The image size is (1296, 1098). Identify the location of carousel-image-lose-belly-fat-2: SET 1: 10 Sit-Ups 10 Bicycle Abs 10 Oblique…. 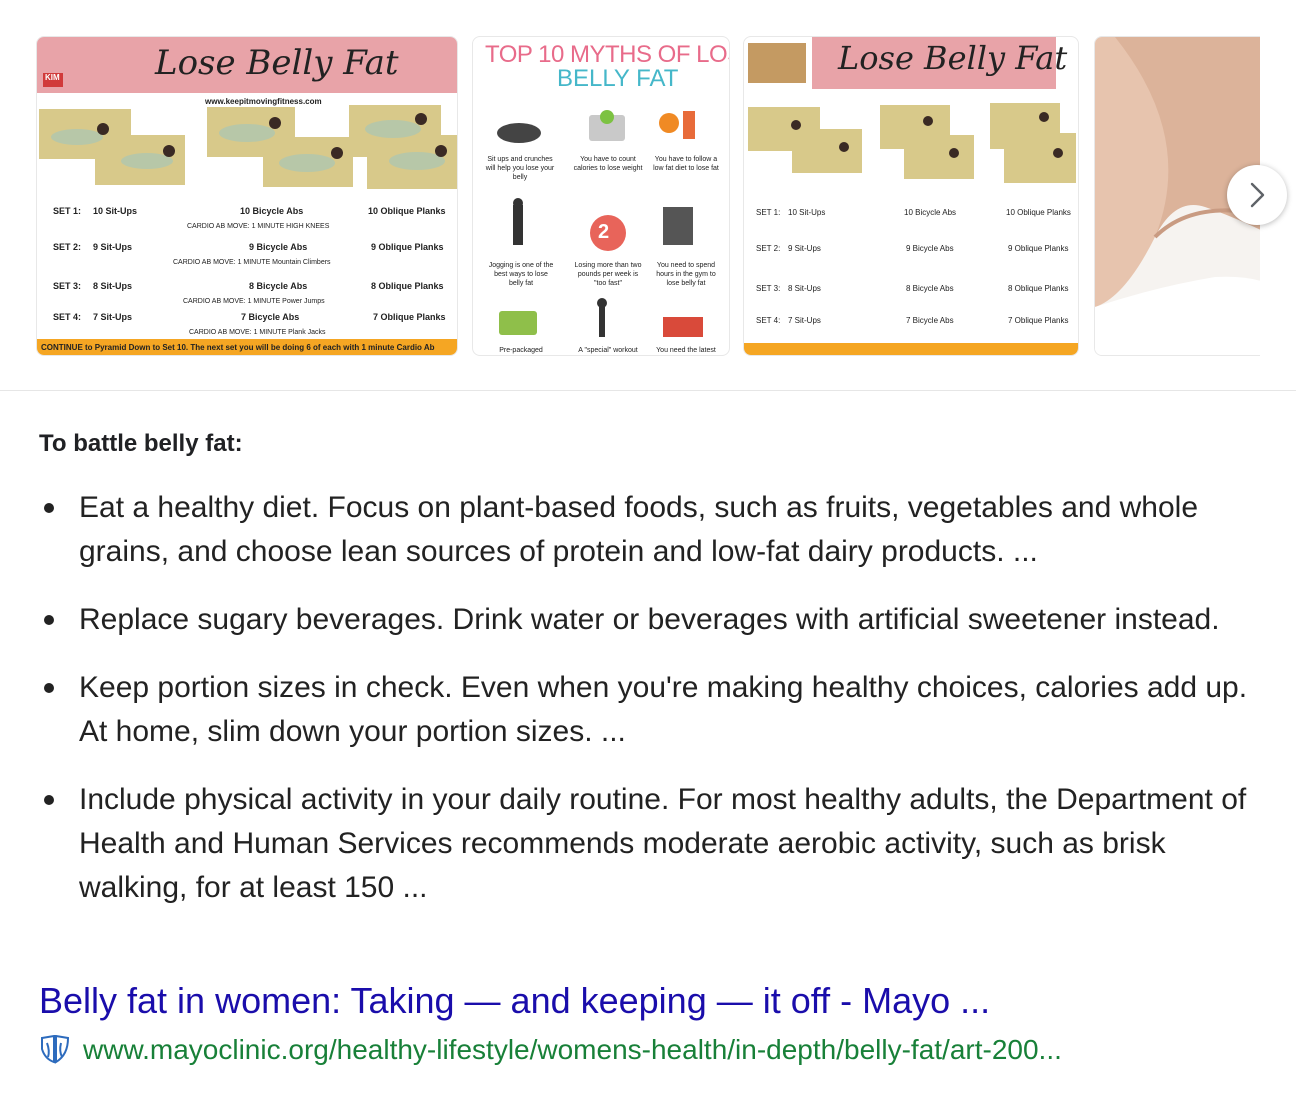
(911, 196).